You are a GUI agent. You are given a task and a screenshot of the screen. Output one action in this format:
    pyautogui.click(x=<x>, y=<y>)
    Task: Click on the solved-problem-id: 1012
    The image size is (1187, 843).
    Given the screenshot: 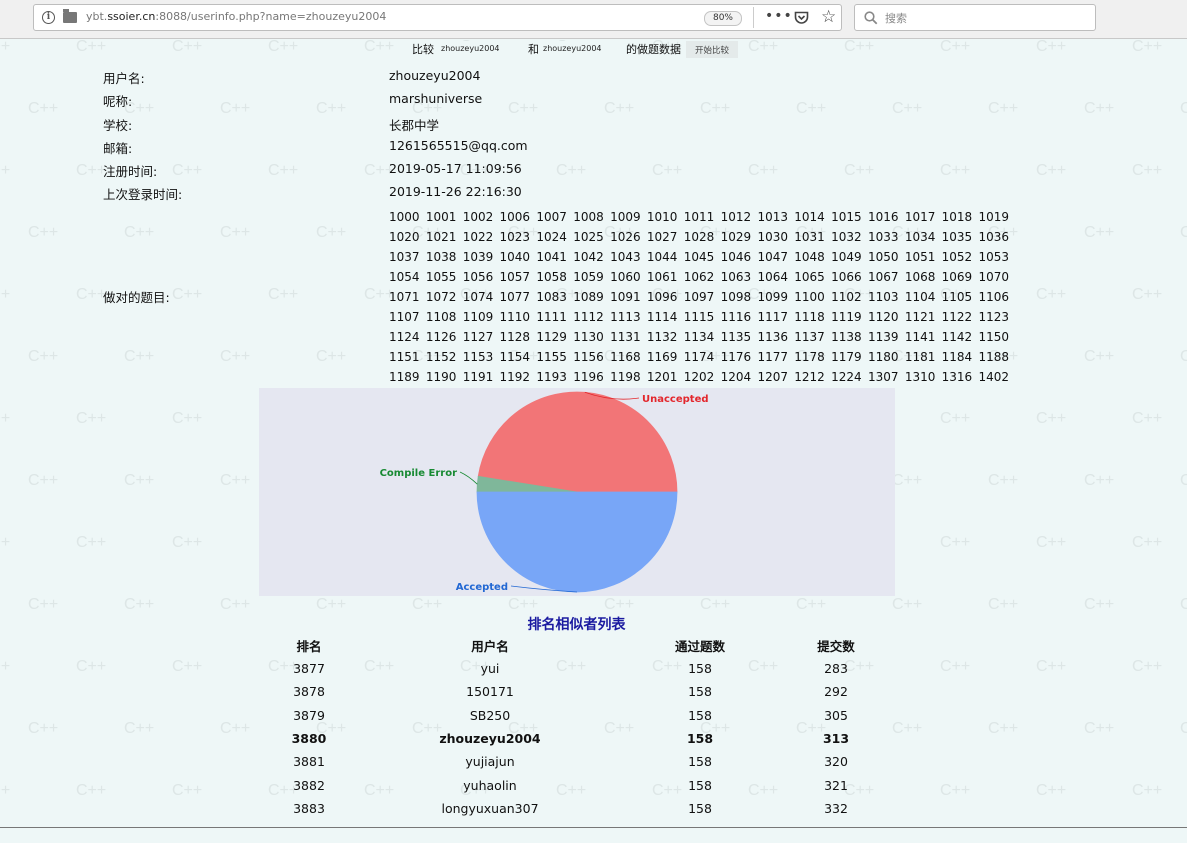 What is the action you would take?
    pyautogui.click(x=736, y=217)
    